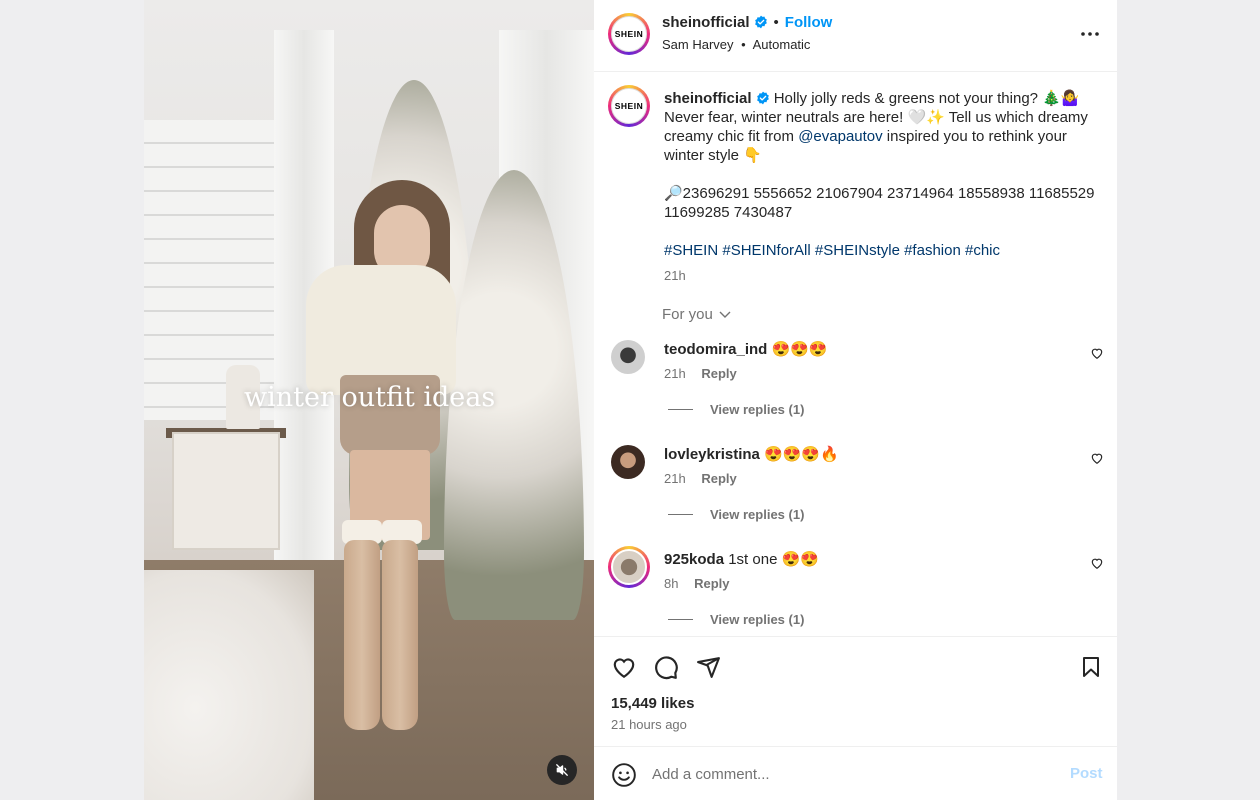  What do you see at coordinates (781, 44) in the screenshot?
I see `audio-track: Automatic` at bounding box center [781, 44].